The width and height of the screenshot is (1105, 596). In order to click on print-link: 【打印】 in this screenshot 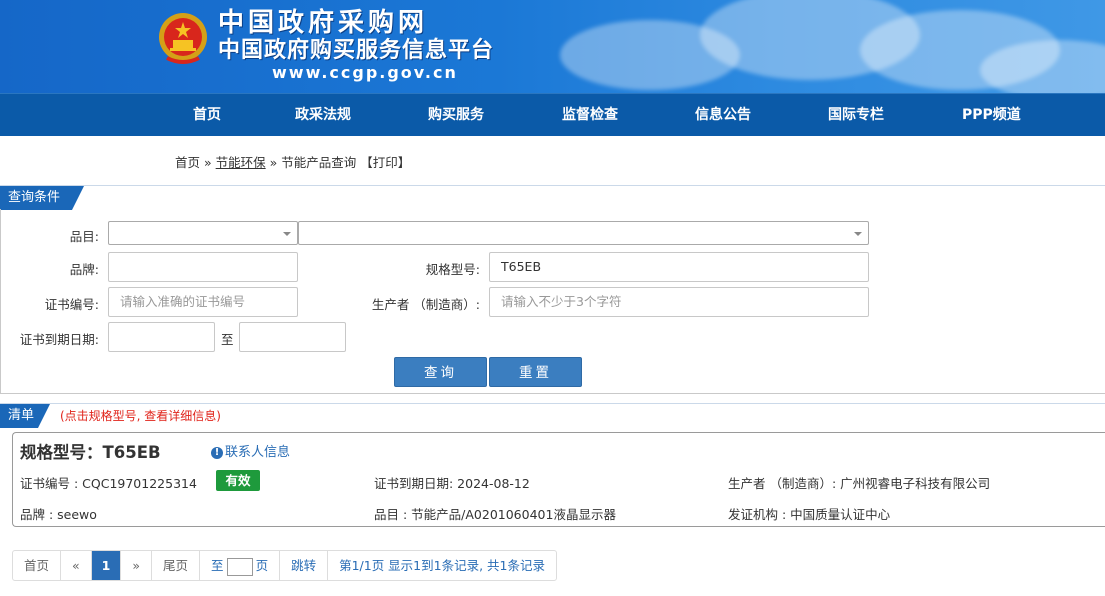, I will do `click(385, 162)`.